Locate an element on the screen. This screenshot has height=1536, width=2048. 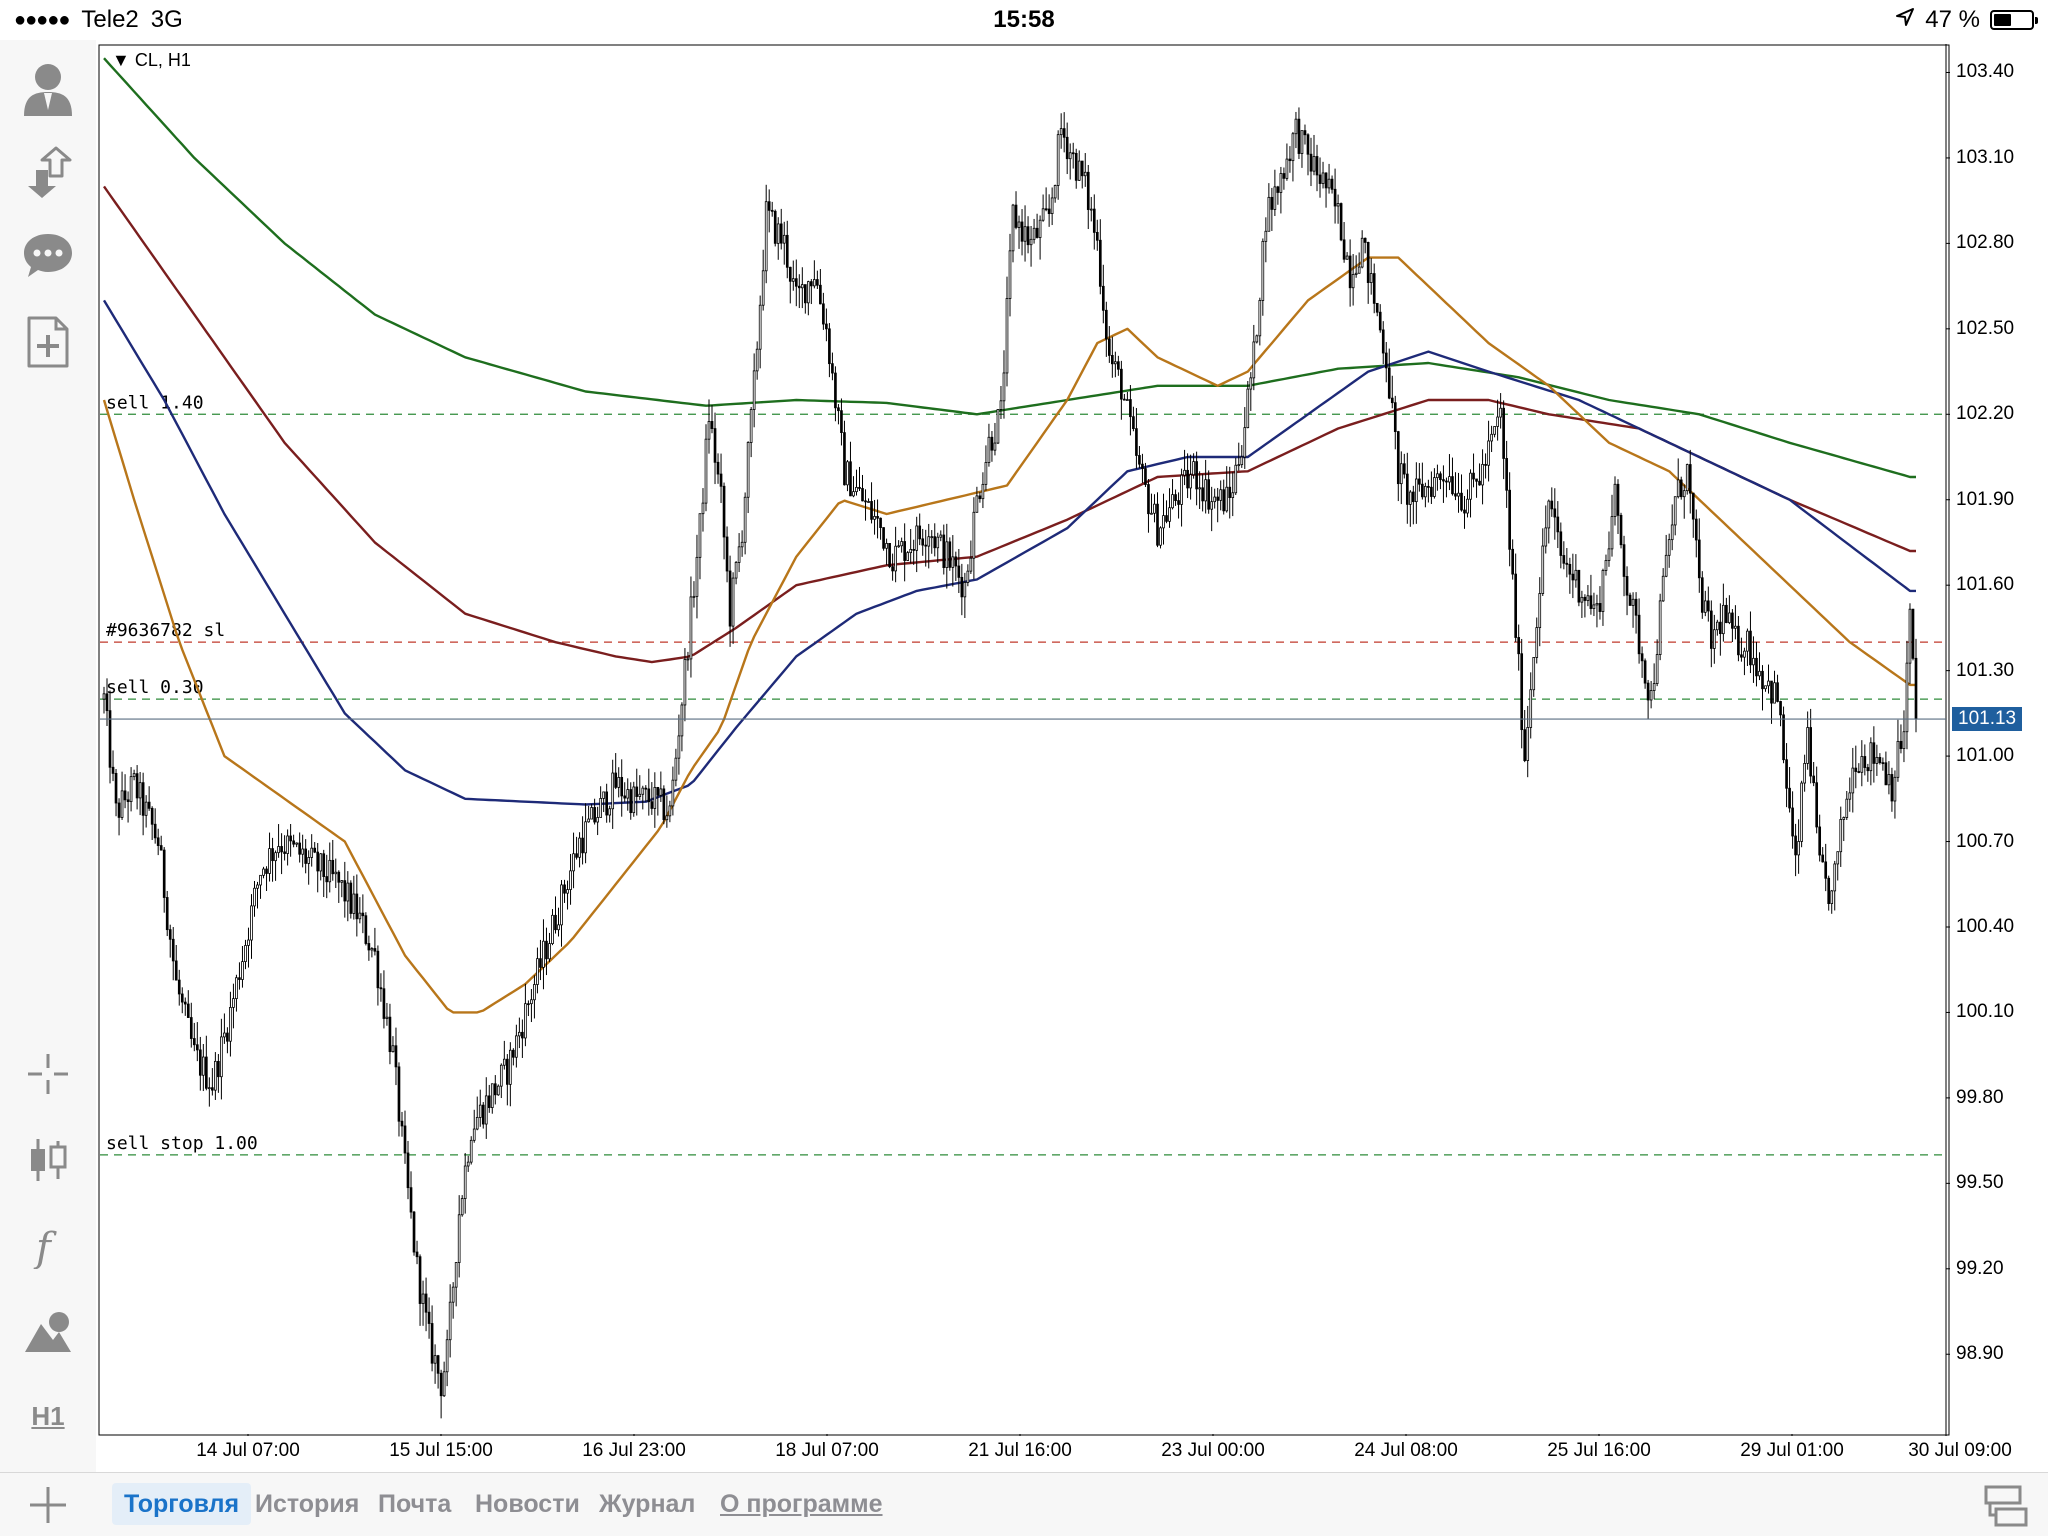
price-axis-label: 101.60 is located at coordinates (1985, 585).